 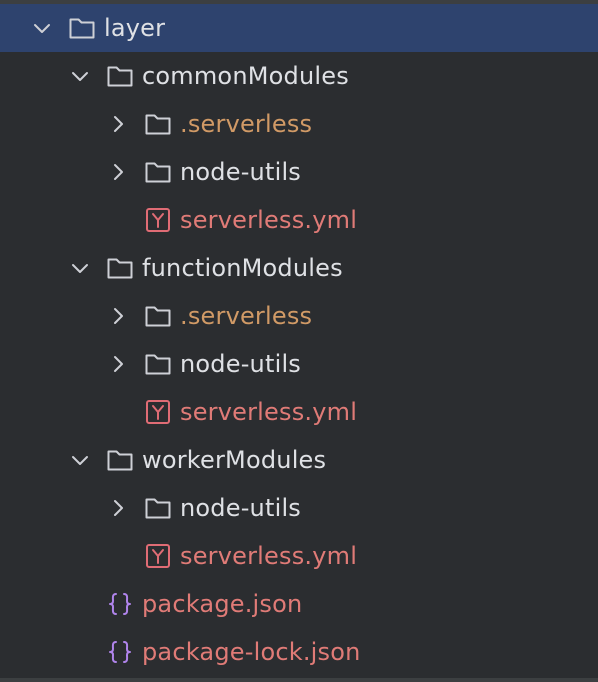 I want to click on tree-item-label: workerModules, so click(x=234, y=460).